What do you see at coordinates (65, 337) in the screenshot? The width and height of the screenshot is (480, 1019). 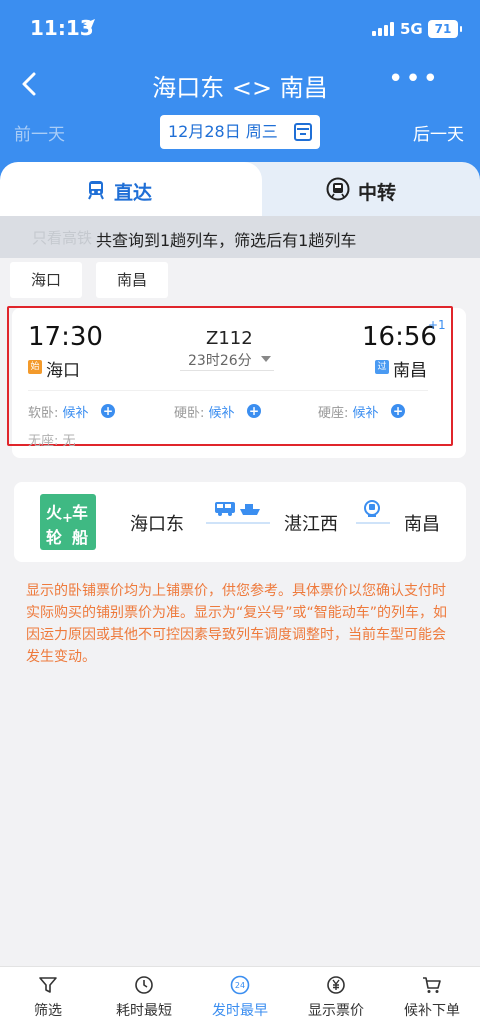 I see `departure-time: 17:30` at bounding box center [65, 337].